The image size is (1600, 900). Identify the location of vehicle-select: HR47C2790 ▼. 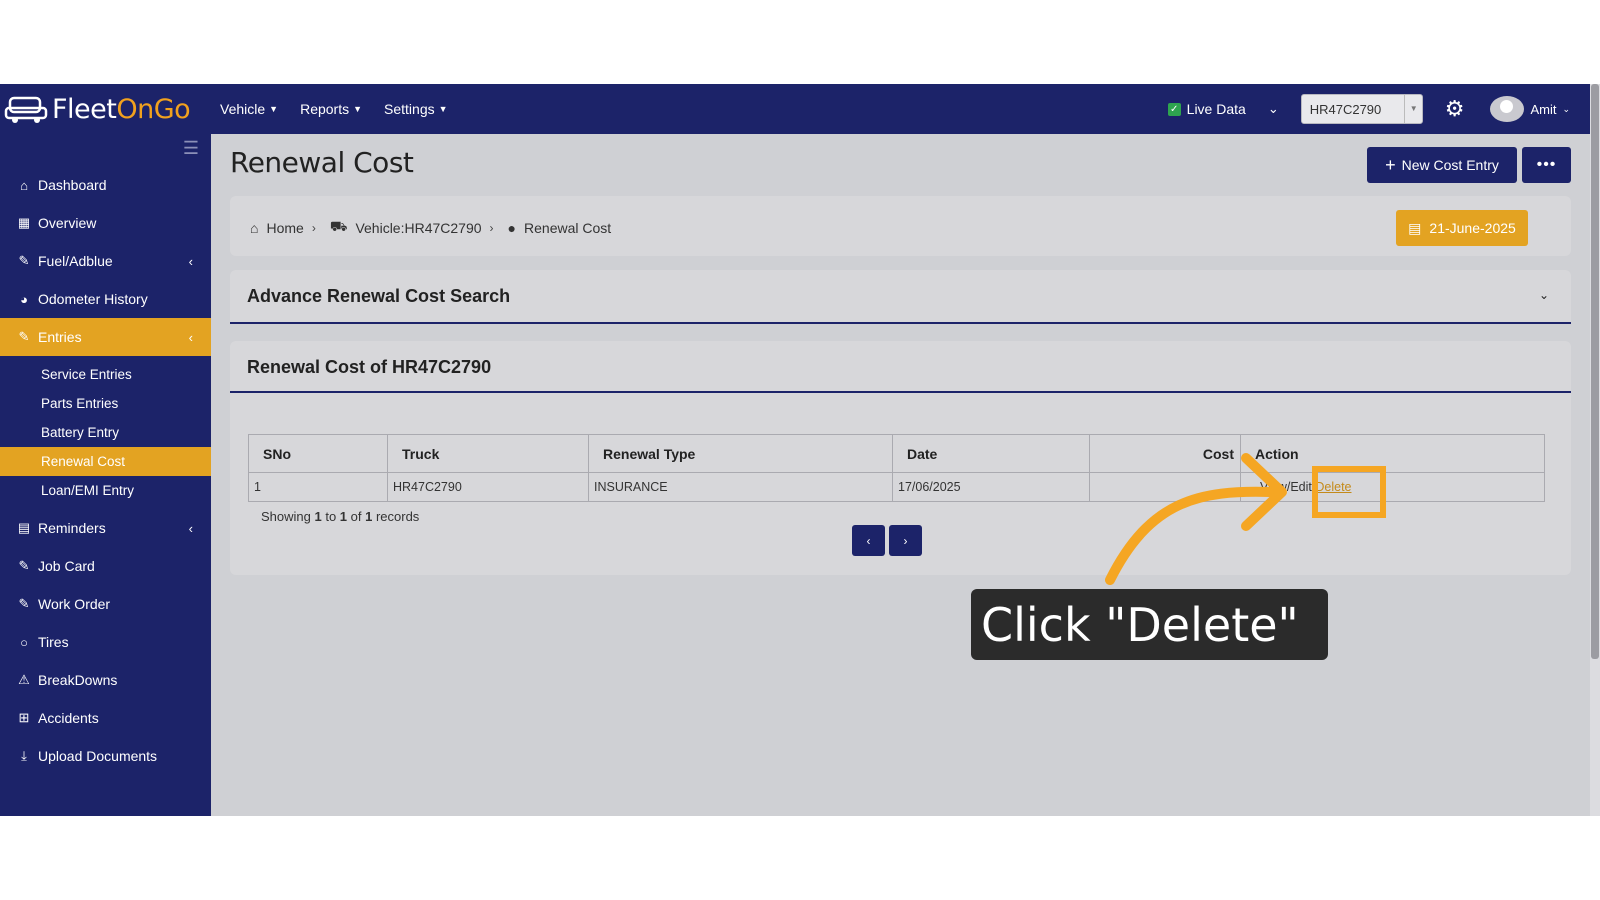
(1361, 109).